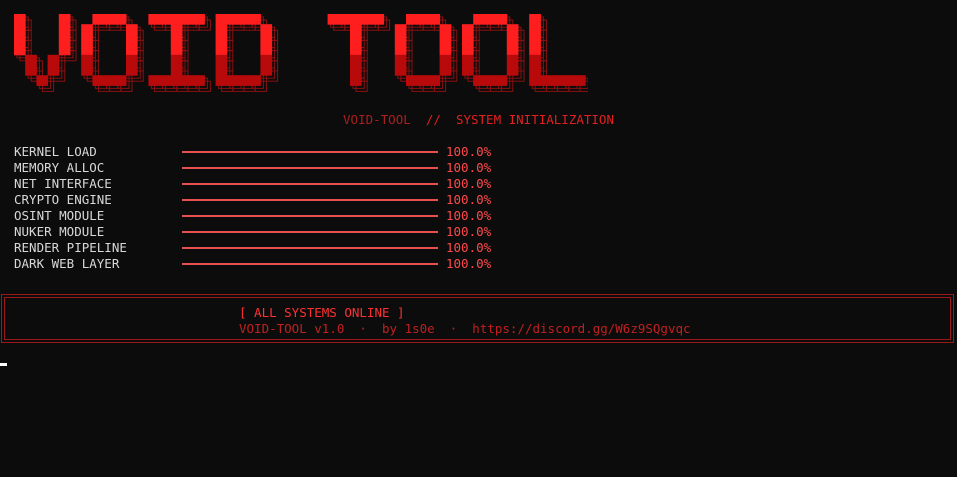  What do you see at coordinates (3, 364) in the screenshot?
I see `terminal-cursor` at bounding box center [3, 364].